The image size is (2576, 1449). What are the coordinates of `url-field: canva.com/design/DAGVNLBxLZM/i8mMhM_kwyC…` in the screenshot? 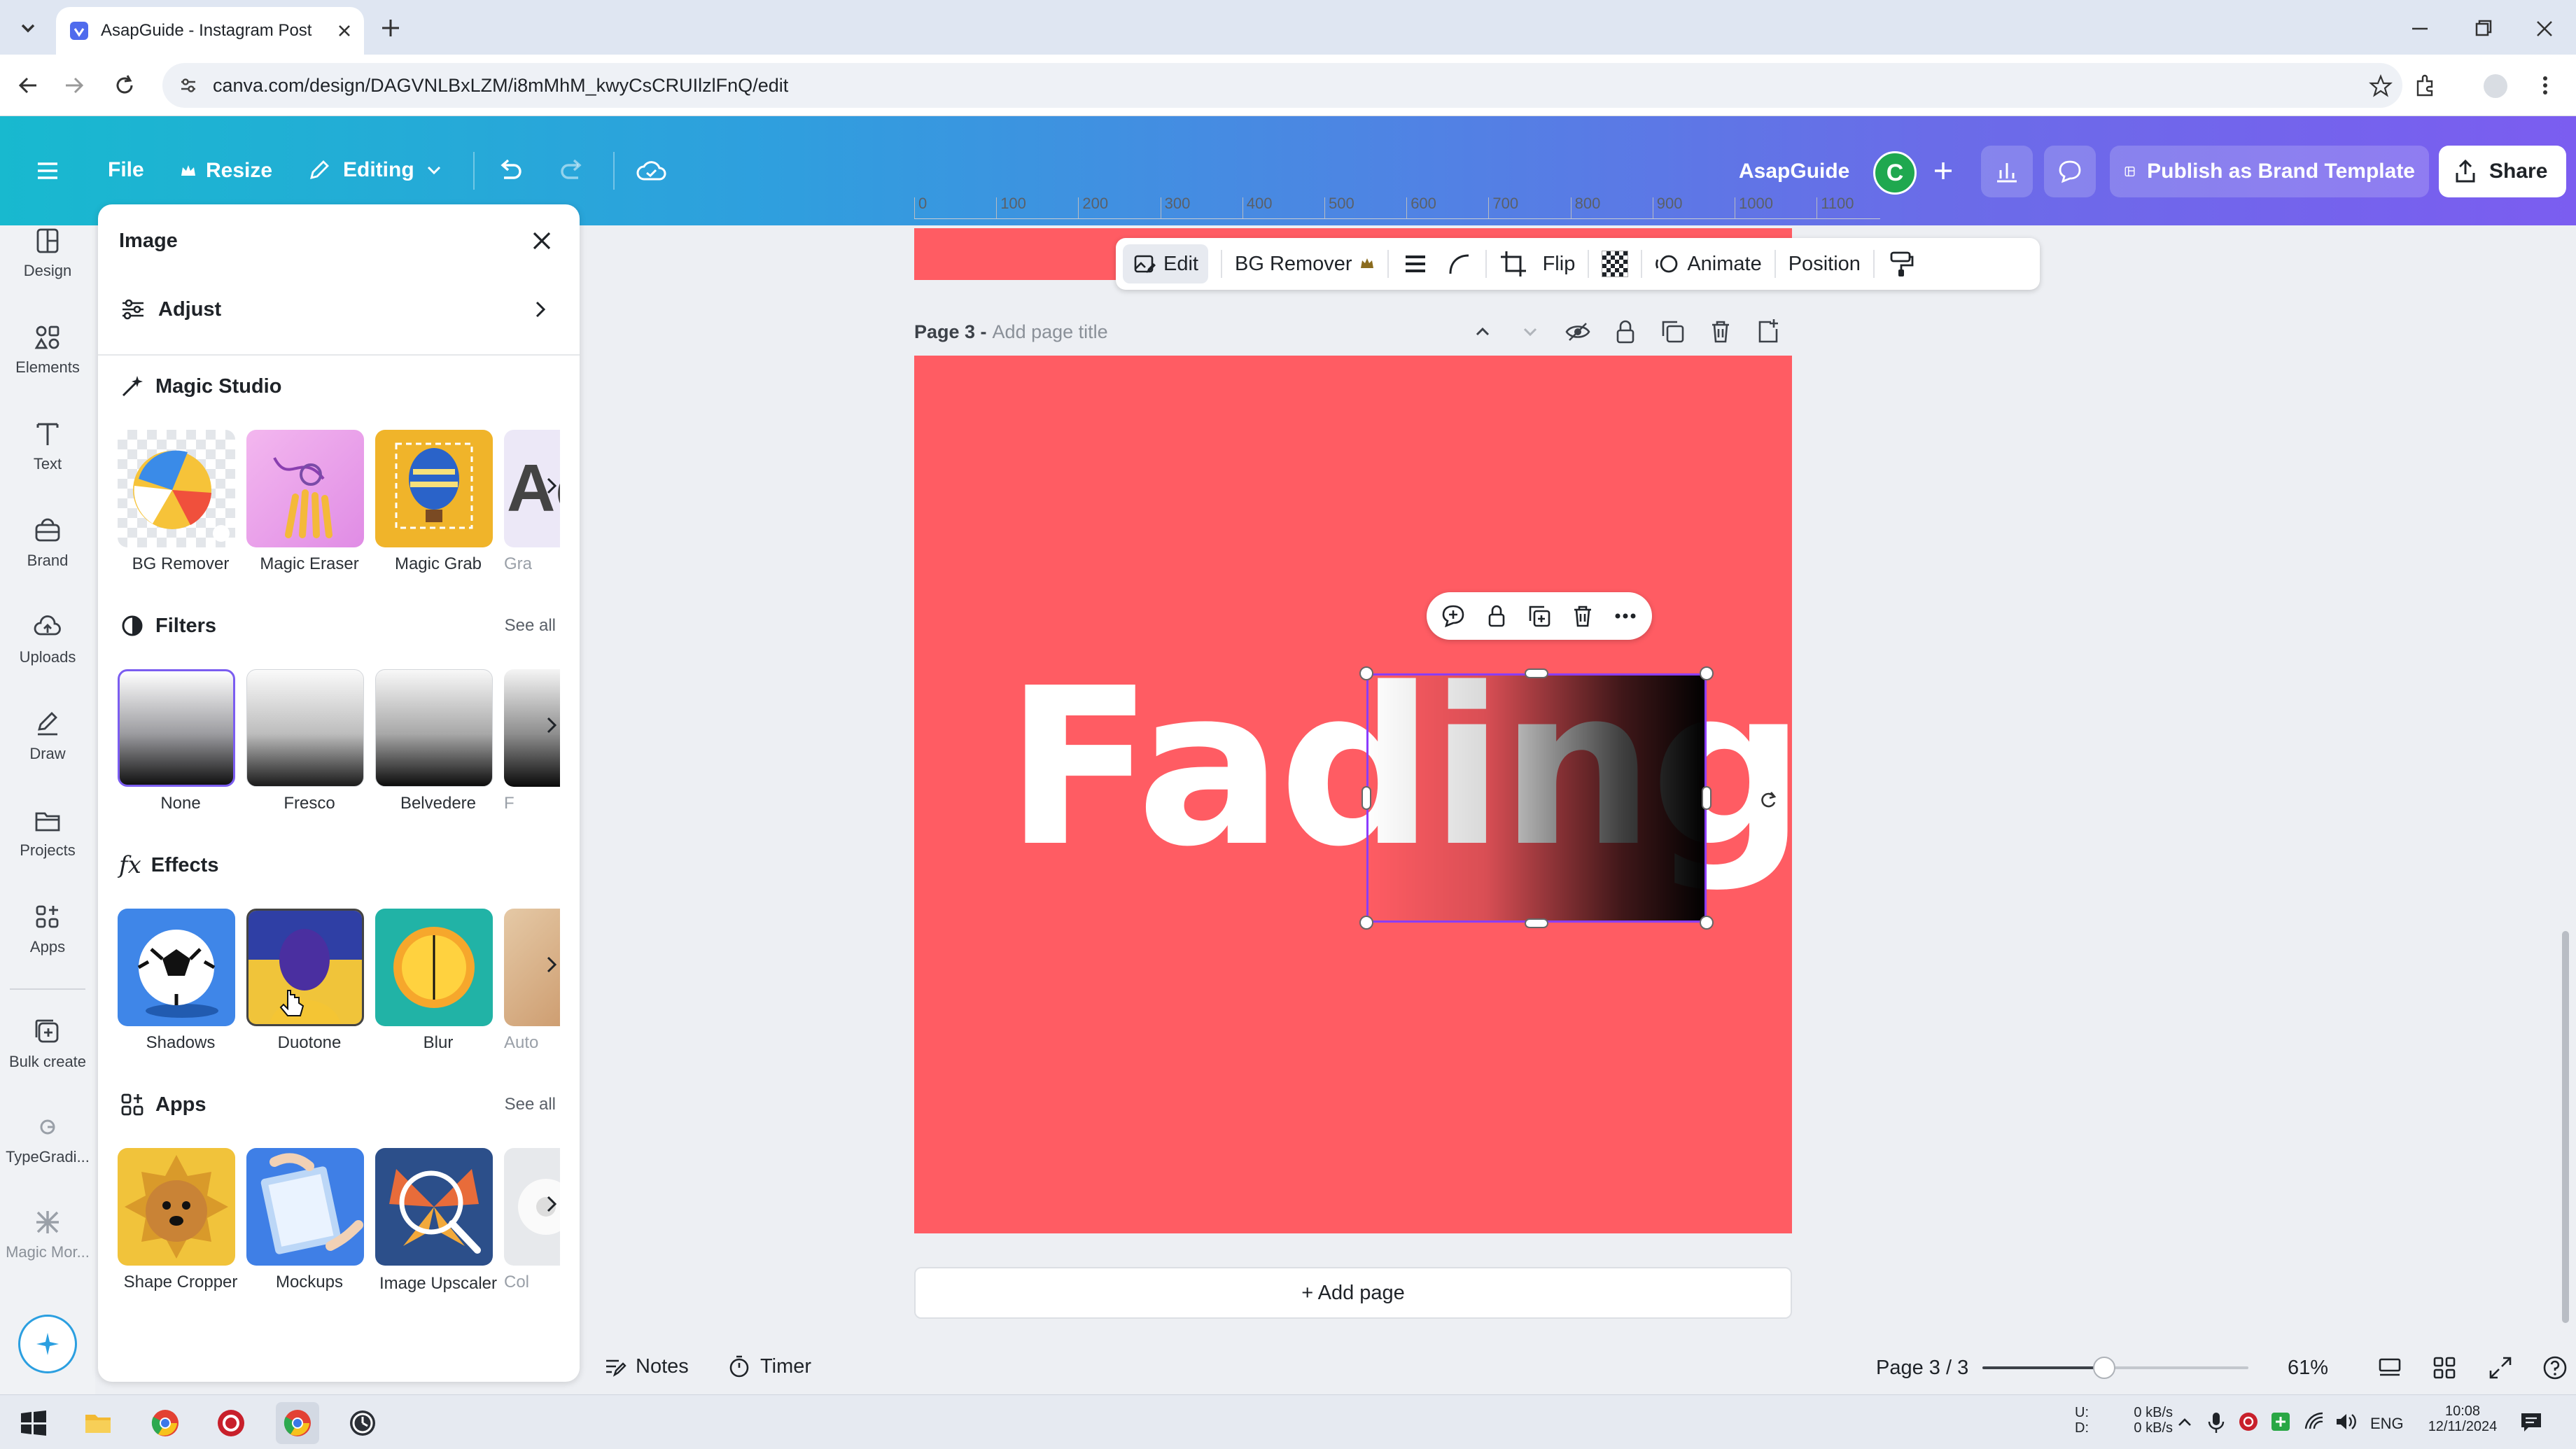 It's located at (1282, 85).